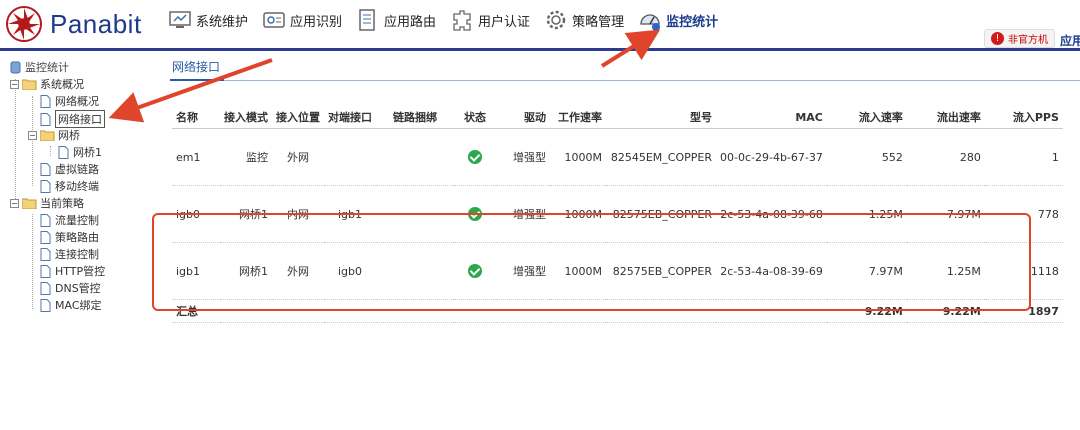 This screenshot has height=430, width=1080. I want to click on menu-policy-management: 策略管理, so click(584, 20).